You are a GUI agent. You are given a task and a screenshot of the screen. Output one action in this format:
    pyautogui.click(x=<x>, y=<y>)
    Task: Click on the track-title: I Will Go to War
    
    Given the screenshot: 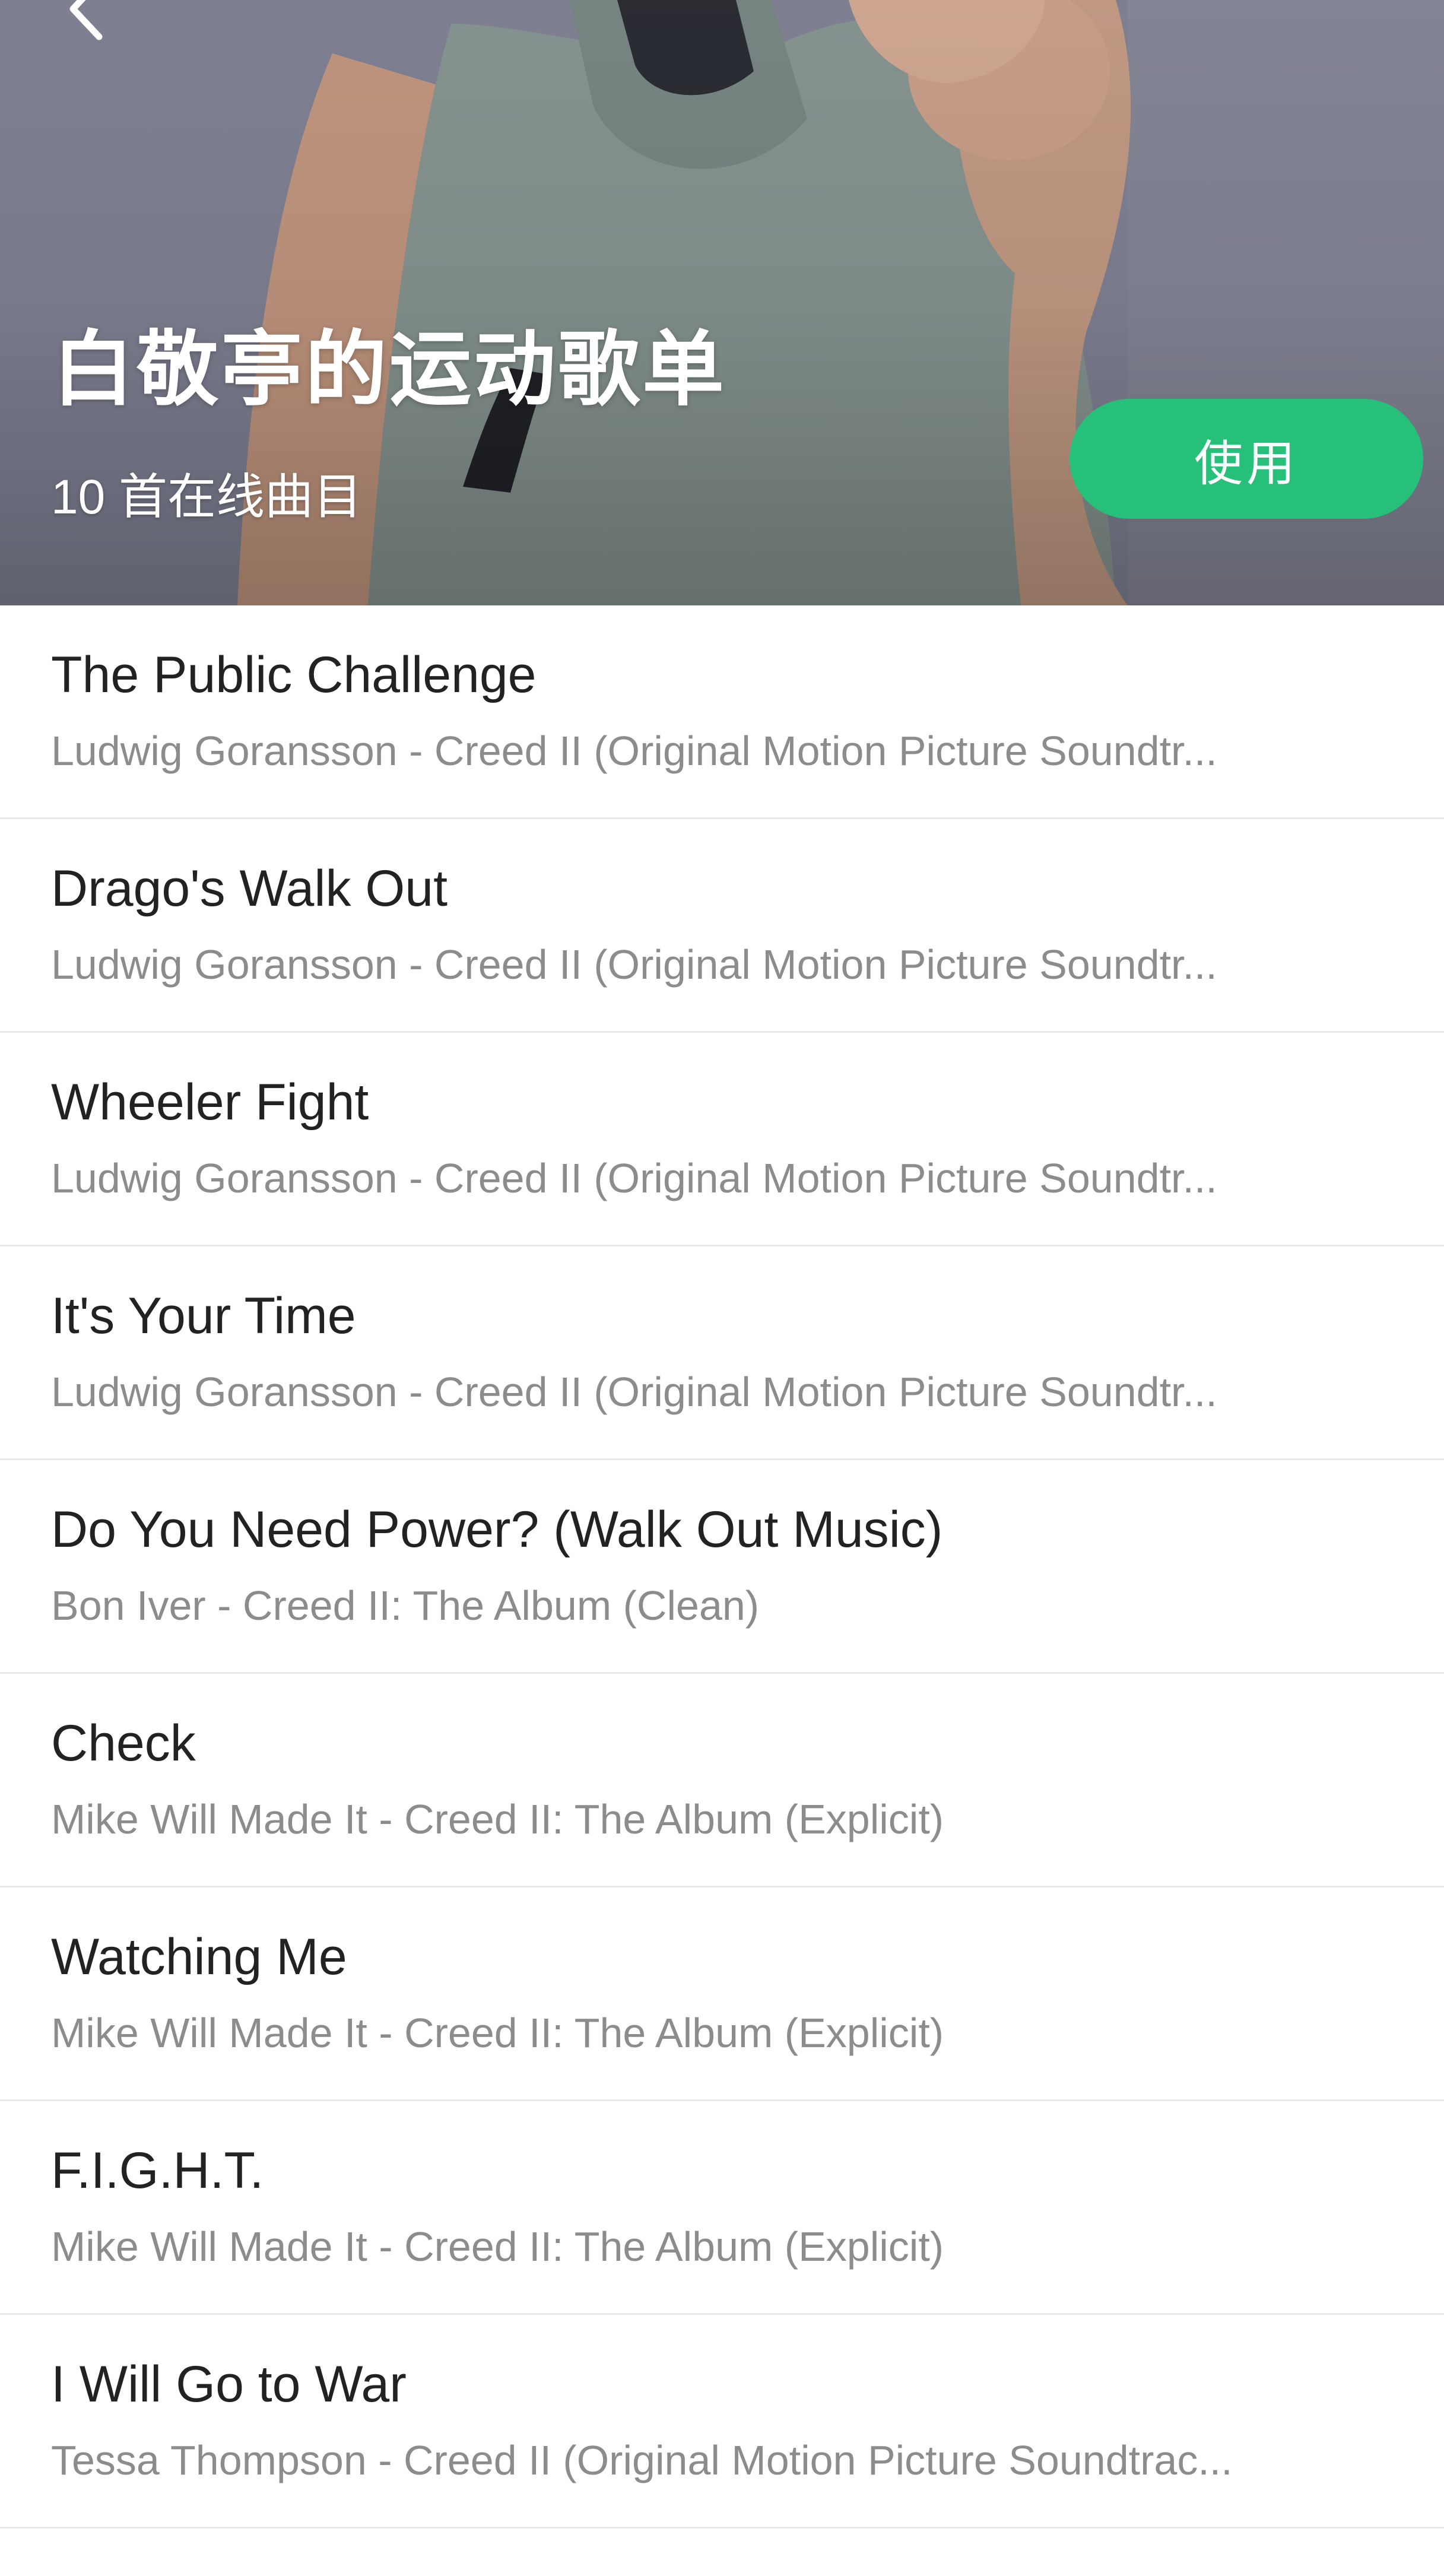 What is the action you would take?
    pyautogui.click(x=229, y=2384)
    